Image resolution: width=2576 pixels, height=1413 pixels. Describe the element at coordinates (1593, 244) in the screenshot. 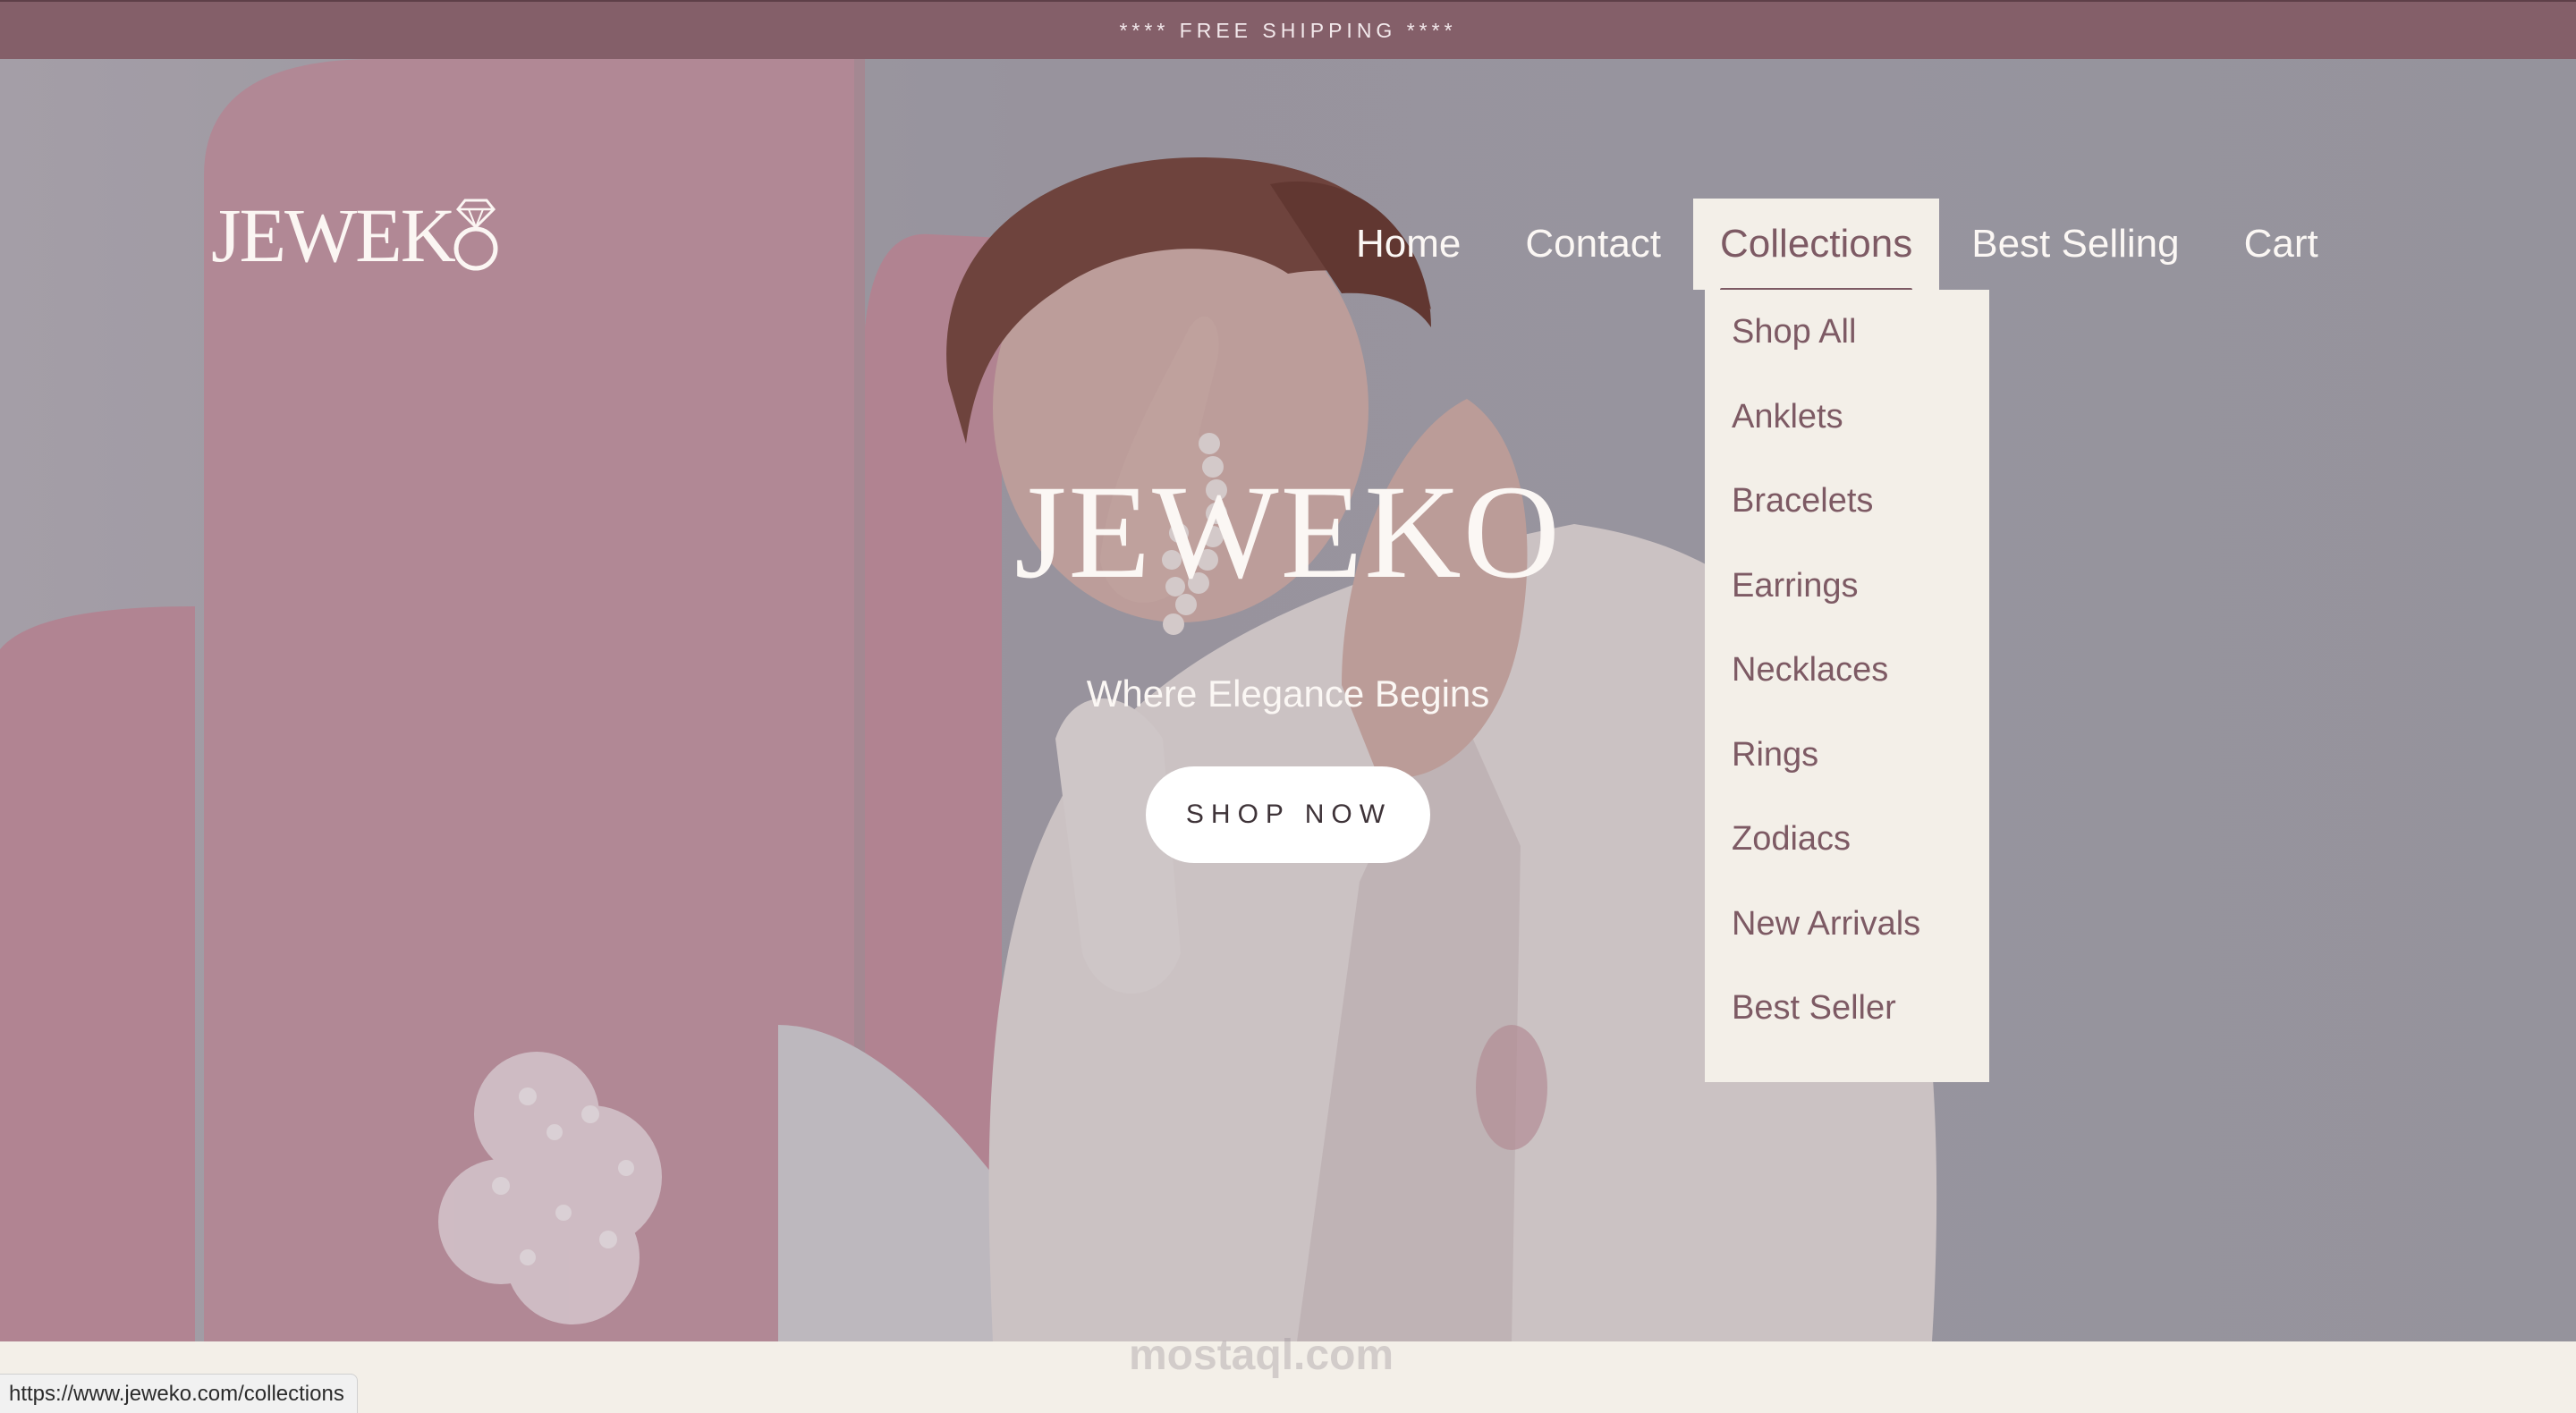

I see `nav-contact: Contact` at that location.